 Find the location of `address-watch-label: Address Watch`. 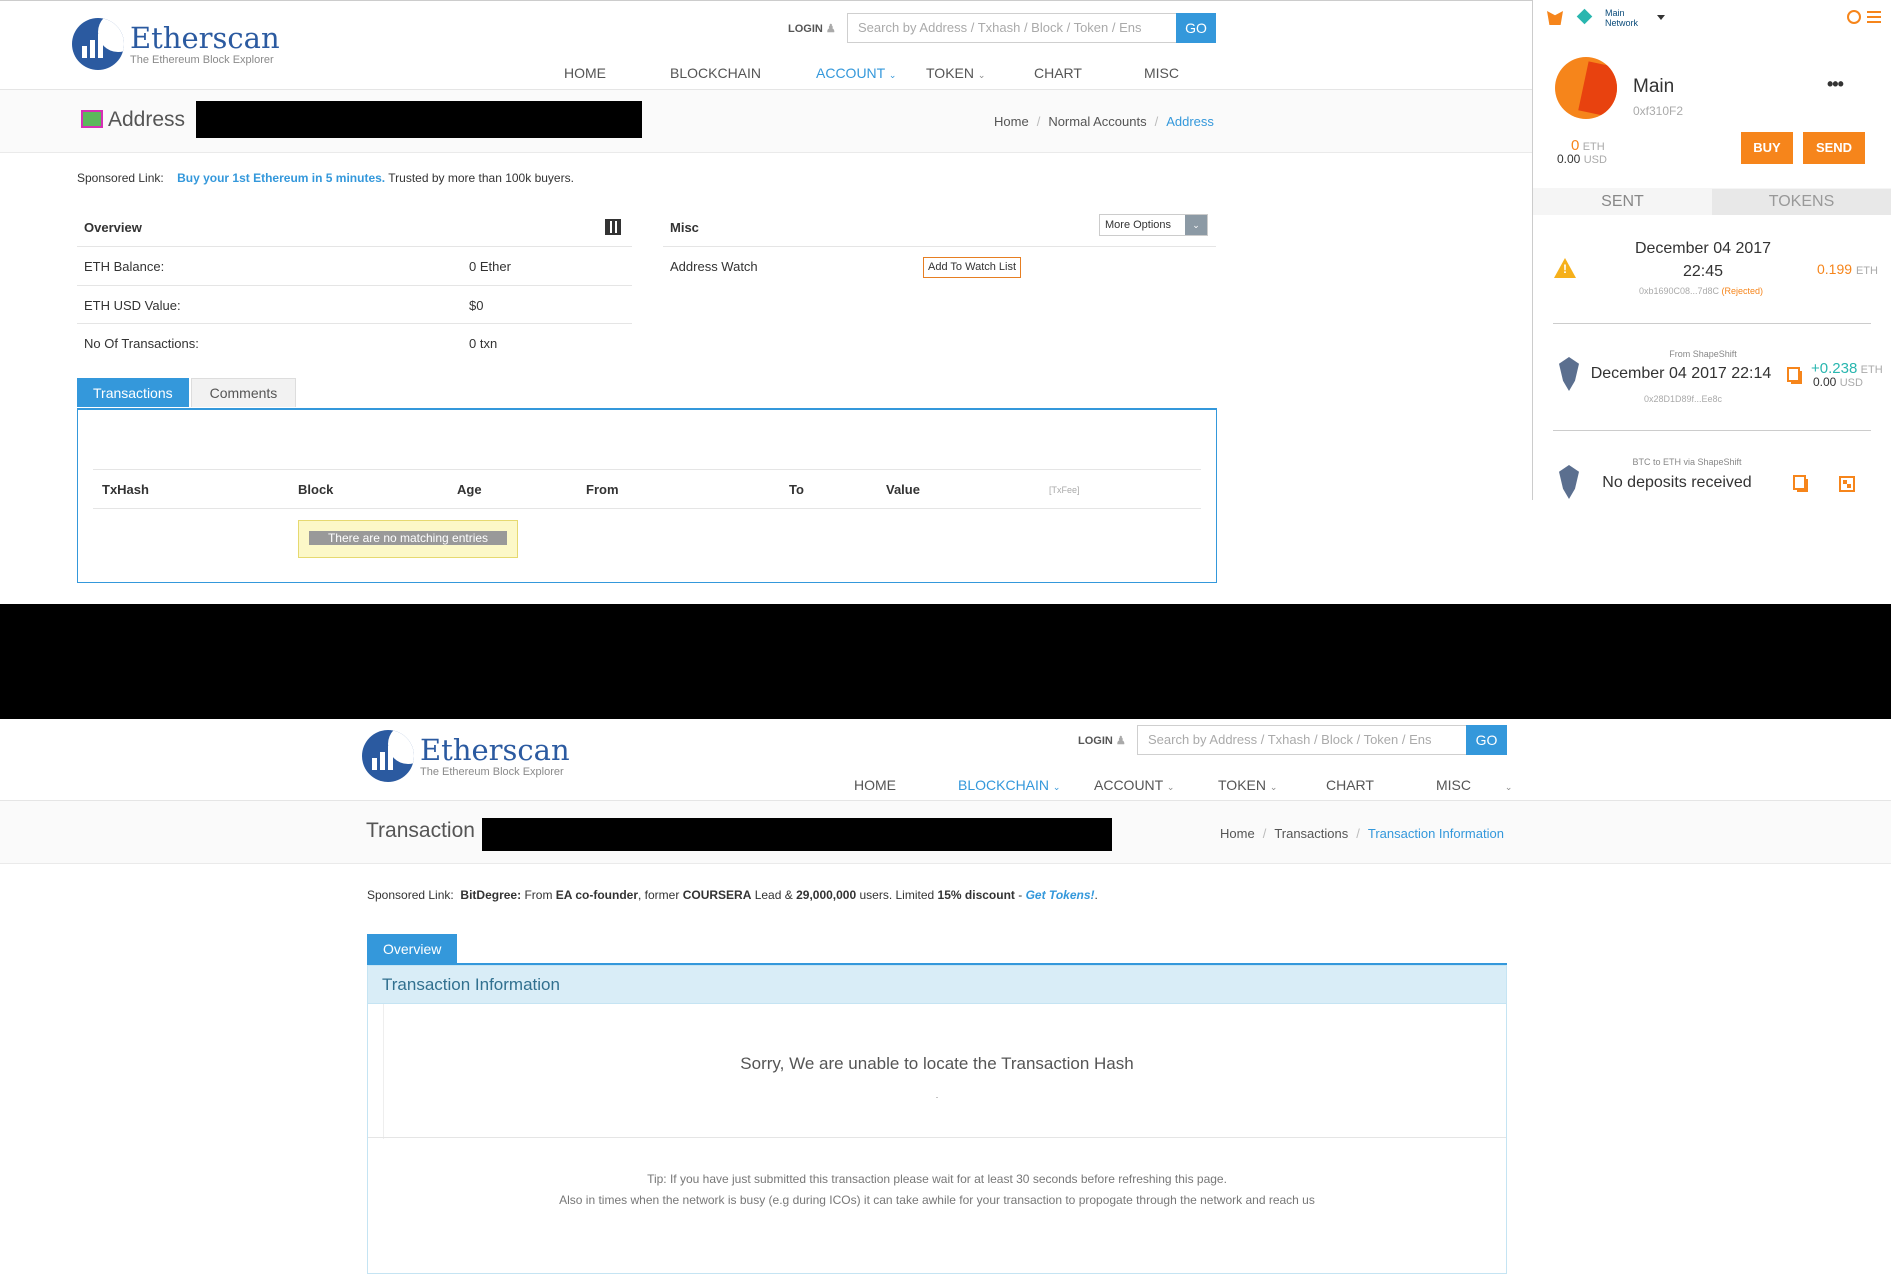

address-watch-label: Address Watch is located at coordinates (714, 266).